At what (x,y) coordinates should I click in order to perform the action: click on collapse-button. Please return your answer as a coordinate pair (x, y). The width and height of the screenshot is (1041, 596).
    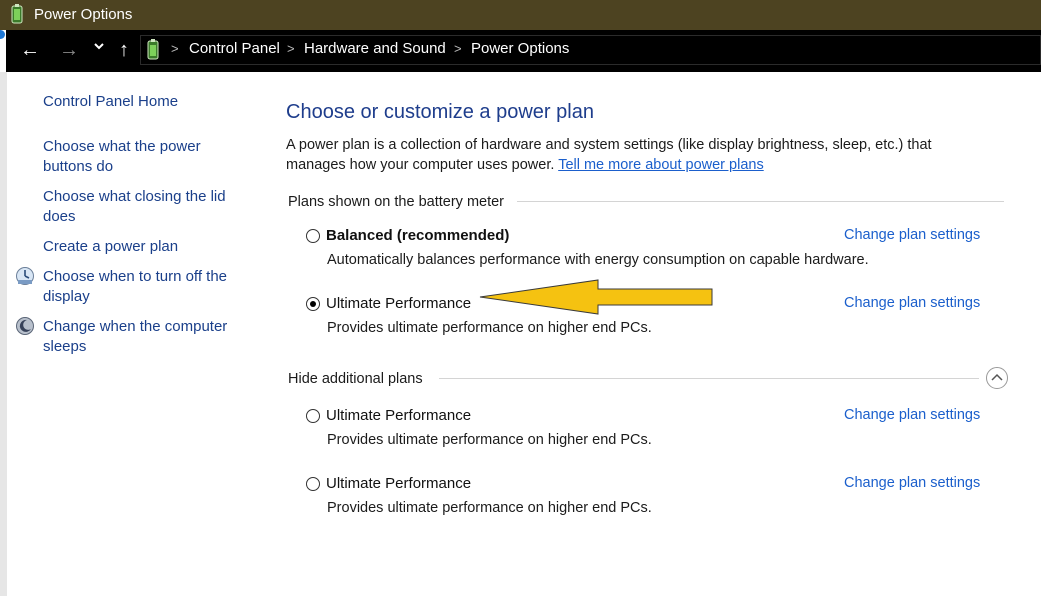
    Looking at the image, I should click on (997, 378).